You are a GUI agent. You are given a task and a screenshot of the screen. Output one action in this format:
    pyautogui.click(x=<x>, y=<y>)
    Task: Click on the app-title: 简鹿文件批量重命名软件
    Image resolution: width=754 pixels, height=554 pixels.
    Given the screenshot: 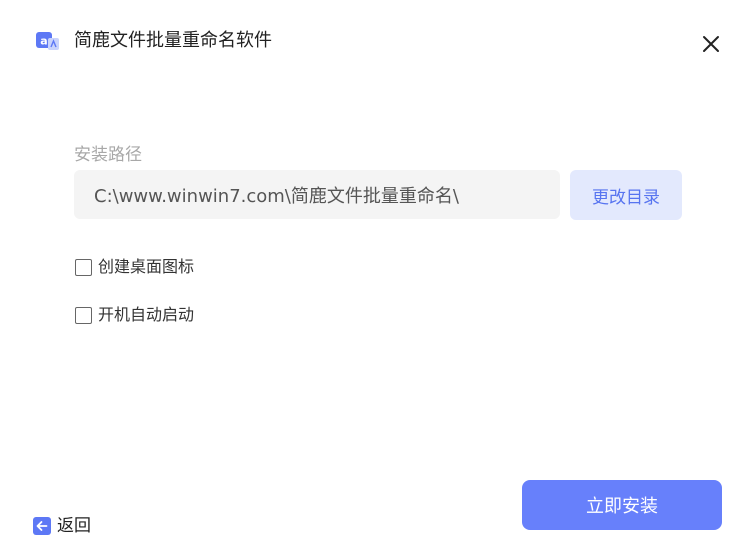 What is the action you would take?
    pyautogui.click(x=173, y=40)
    